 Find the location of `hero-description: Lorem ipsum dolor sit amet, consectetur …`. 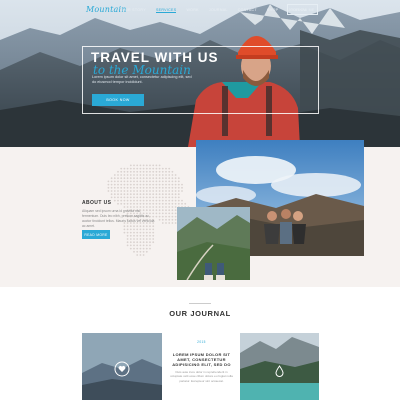

hero-description: Lorem ipsum dolor sit amet, consectetur … is located at coordinates (142, 80).